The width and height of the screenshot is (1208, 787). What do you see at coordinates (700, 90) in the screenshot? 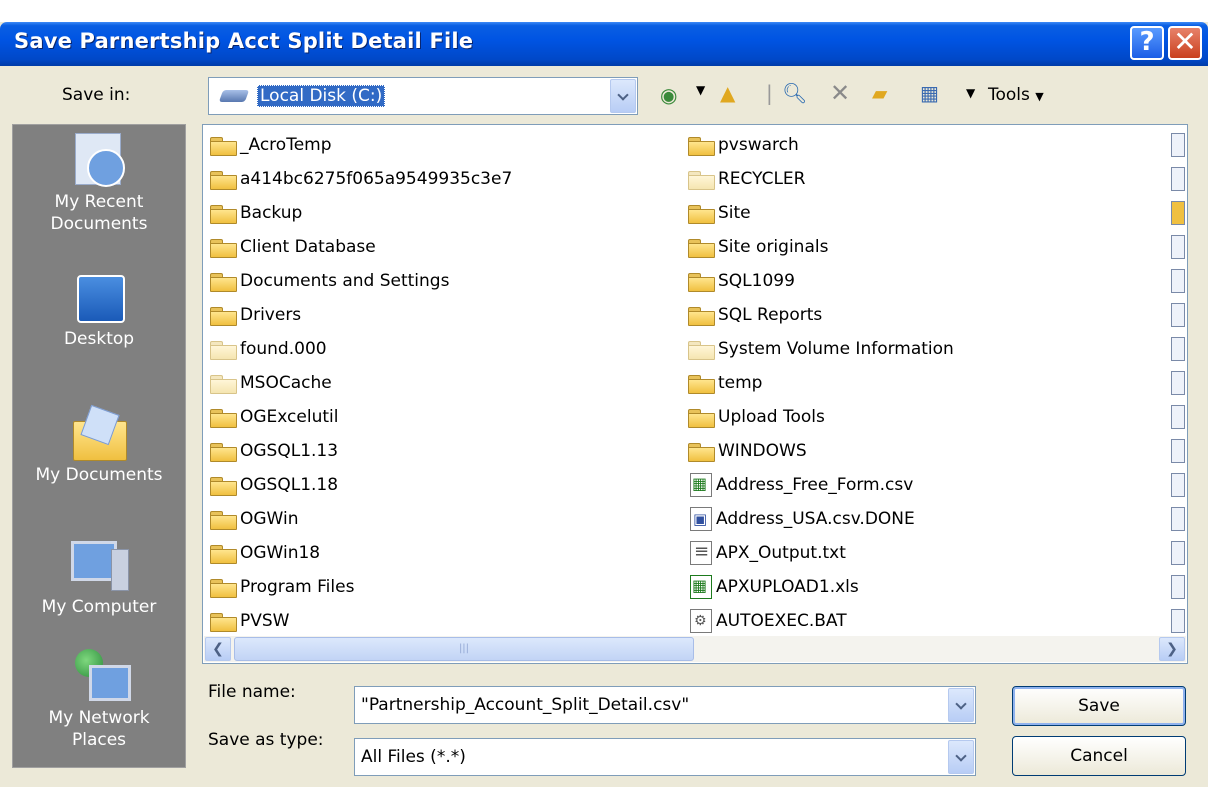
I see `back-dropdown-icon: ▼` at bounding box center [700, 90].